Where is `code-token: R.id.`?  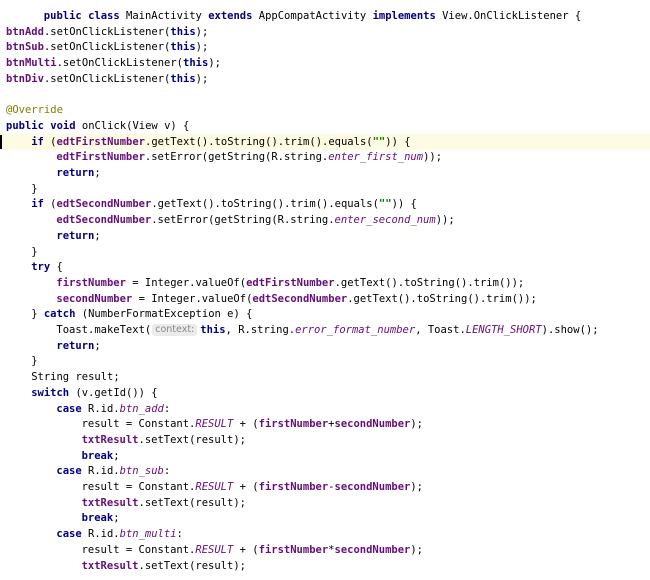
code-token: R.id. is located at coordinates (100, 471).